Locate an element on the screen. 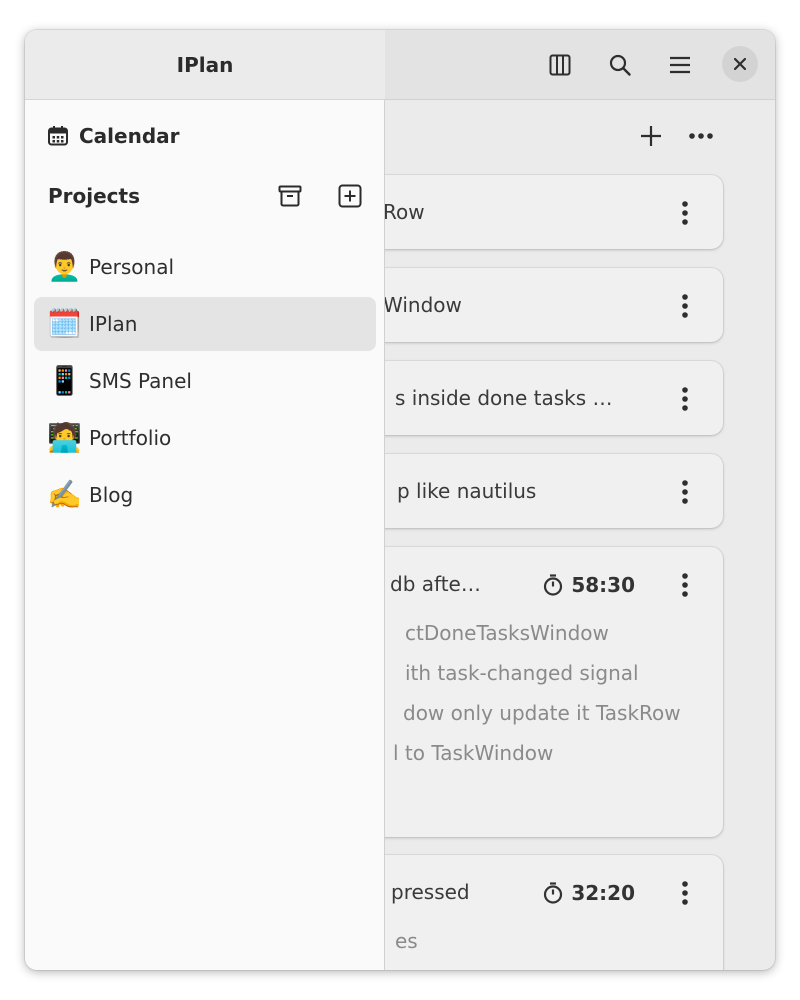 The height and width of the screenshot is (1000, 800). hamburger-icon is located at coordinates (680, 65).